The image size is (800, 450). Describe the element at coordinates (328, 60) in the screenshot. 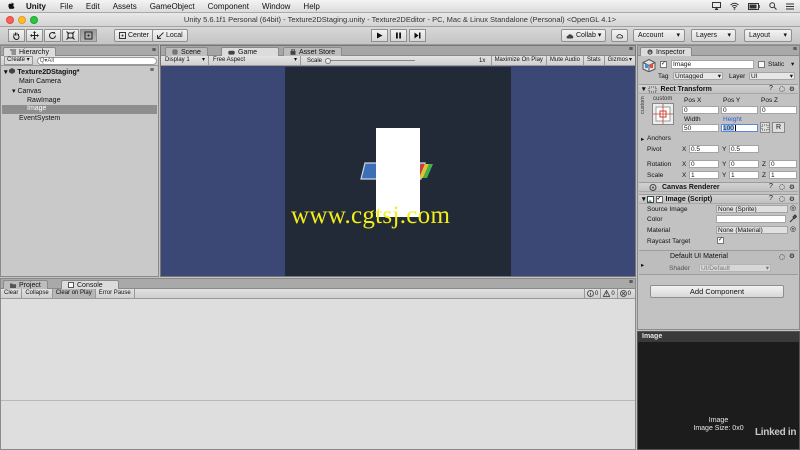

I see `slider-thumb` at that location.